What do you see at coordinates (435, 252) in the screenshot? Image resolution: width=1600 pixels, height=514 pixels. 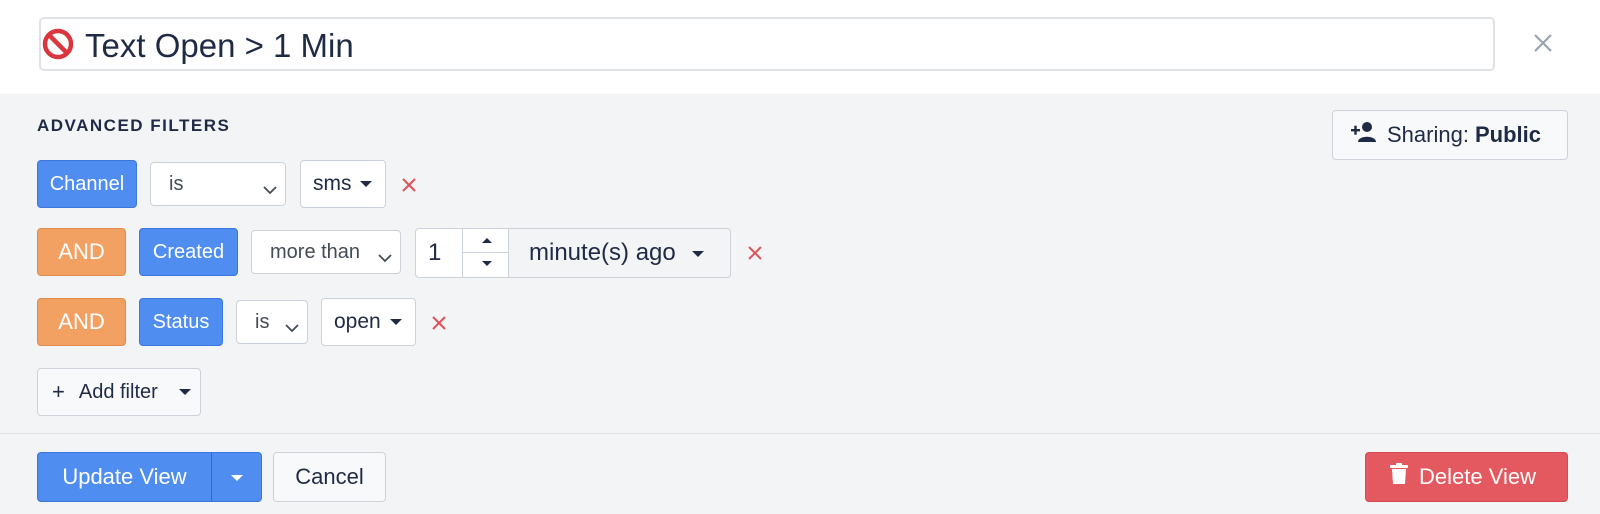 I see `number-value: 1` at bounding box center [435, 252].